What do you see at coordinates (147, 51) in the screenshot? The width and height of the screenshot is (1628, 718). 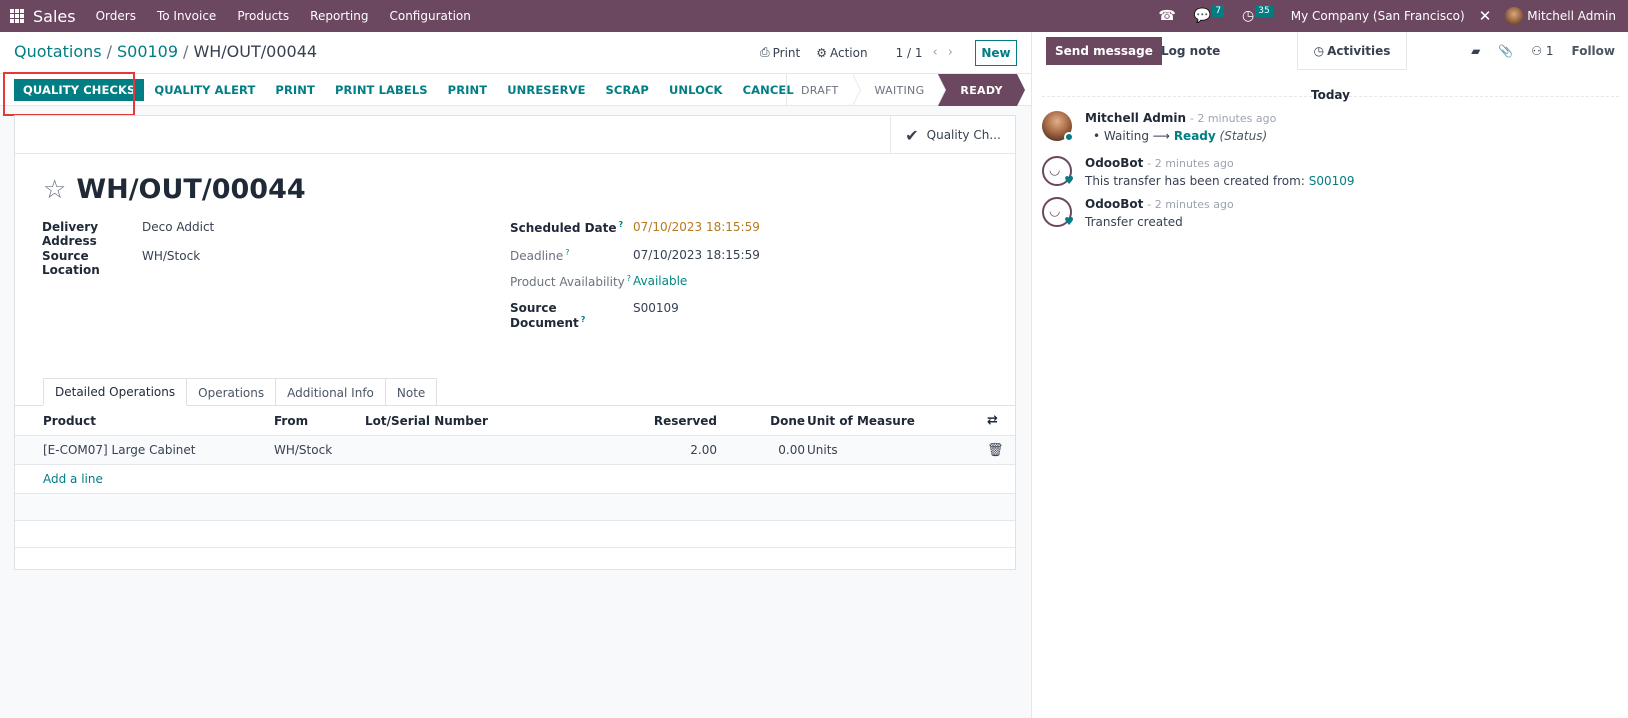 I see `breadcrumb-sale-order: S00109` at bounding box center [147, 51].